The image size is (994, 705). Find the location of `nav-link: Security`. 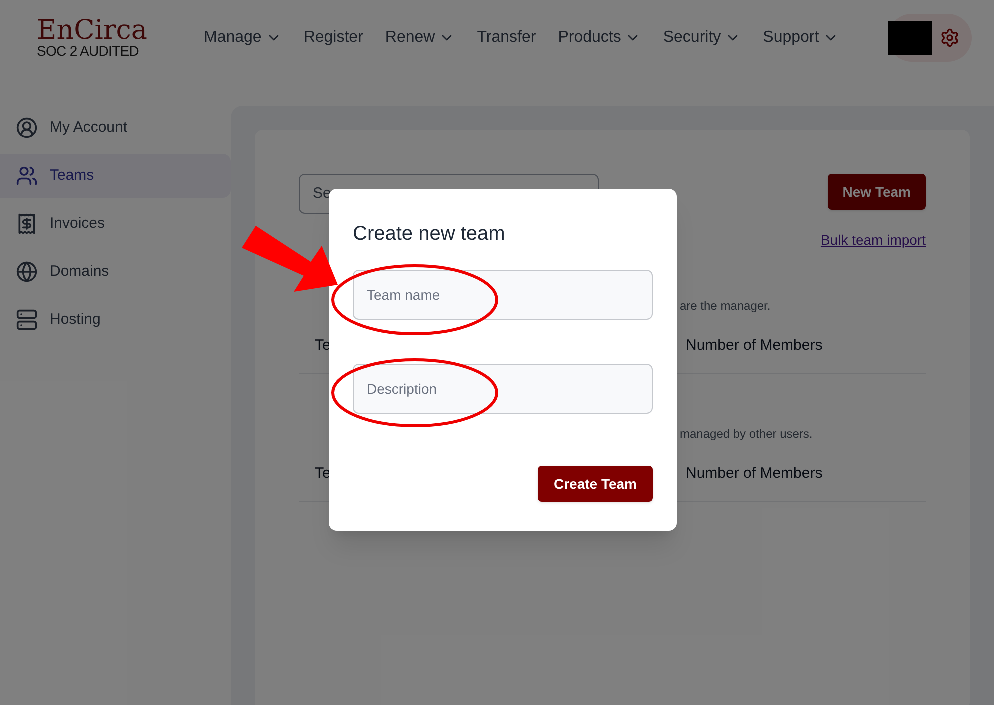

nav-link: Security is located at coordinates (702, 38).